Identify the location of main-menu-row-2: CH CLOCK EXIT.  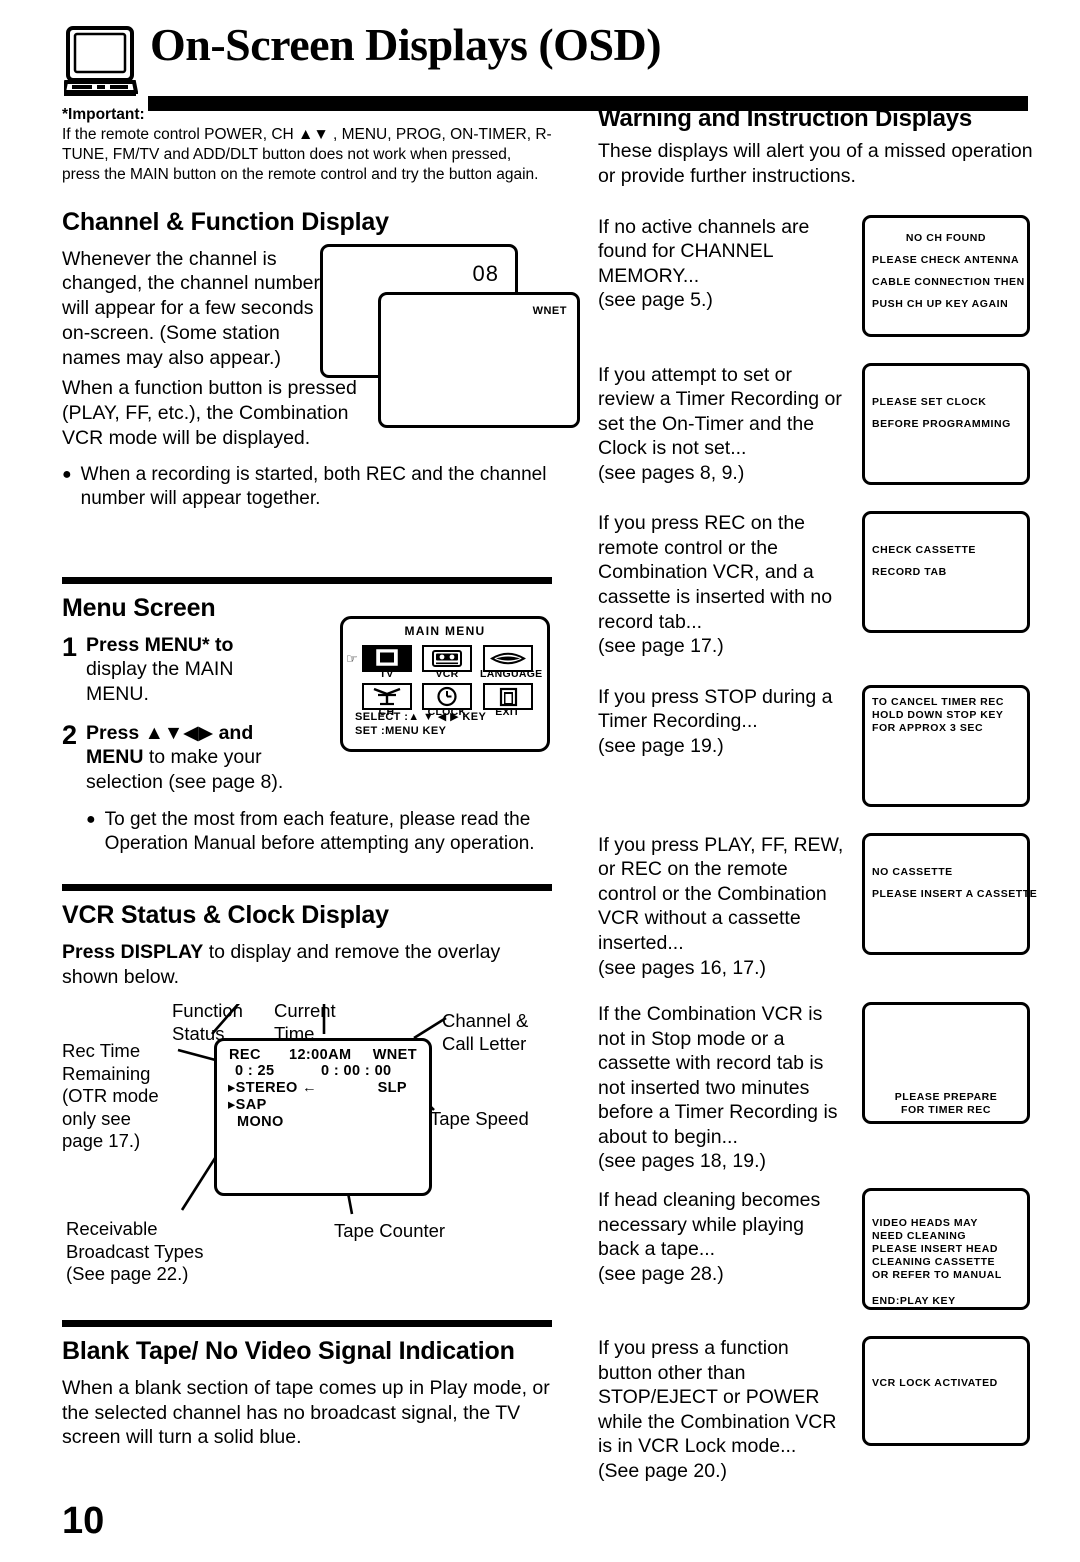
(447, 700).